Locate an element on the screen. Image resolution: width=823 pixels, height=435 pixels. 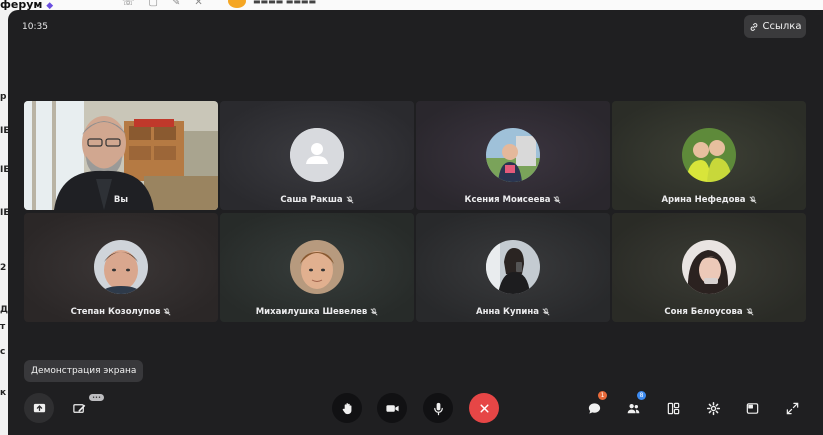
close-icon: ✕ is located at coordinates (205, 4).